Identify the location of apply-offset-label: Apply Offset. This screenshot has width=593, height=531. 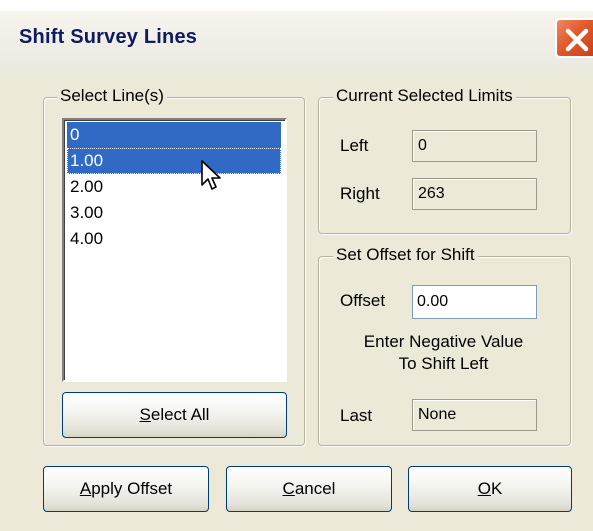
(126, 488).